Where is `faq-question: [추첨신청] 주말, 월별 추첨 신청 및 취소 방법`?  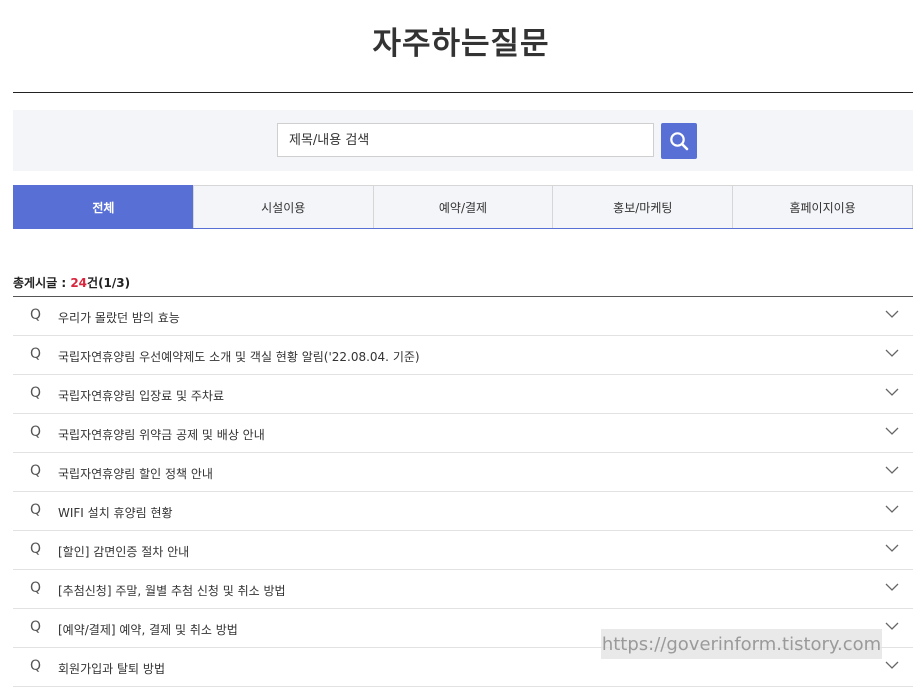
faq-question: [추첨신청] 주말, 월별 추첨 신청 및 취소 방법 is located at coordinates (172, 591).